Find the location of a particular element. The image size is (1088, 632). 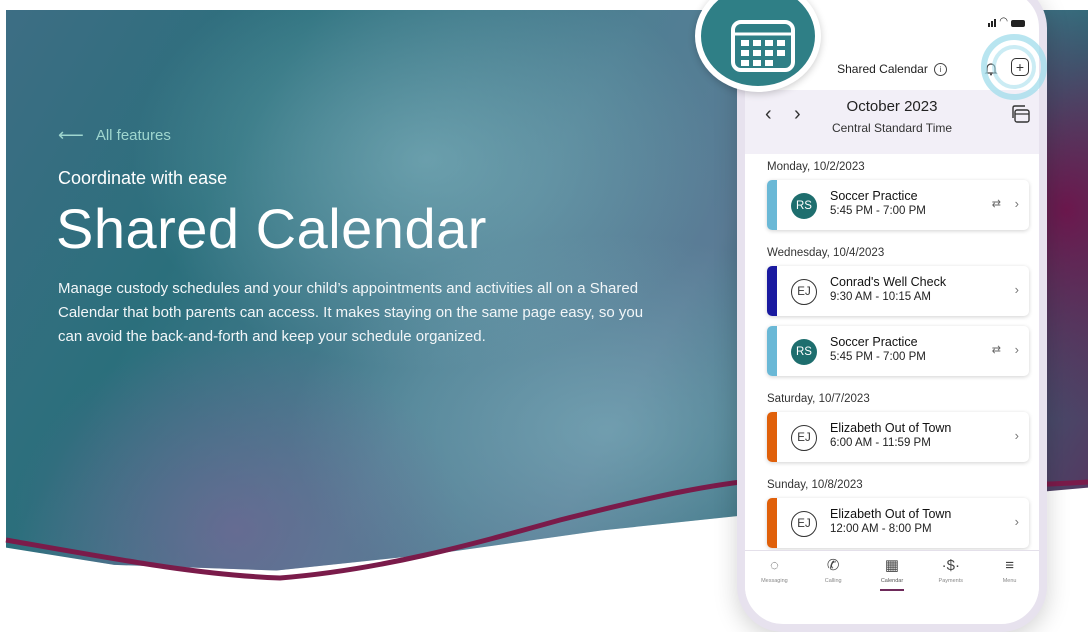

arrow-left-icon: ⟵ is located at coordinates (71, 135).